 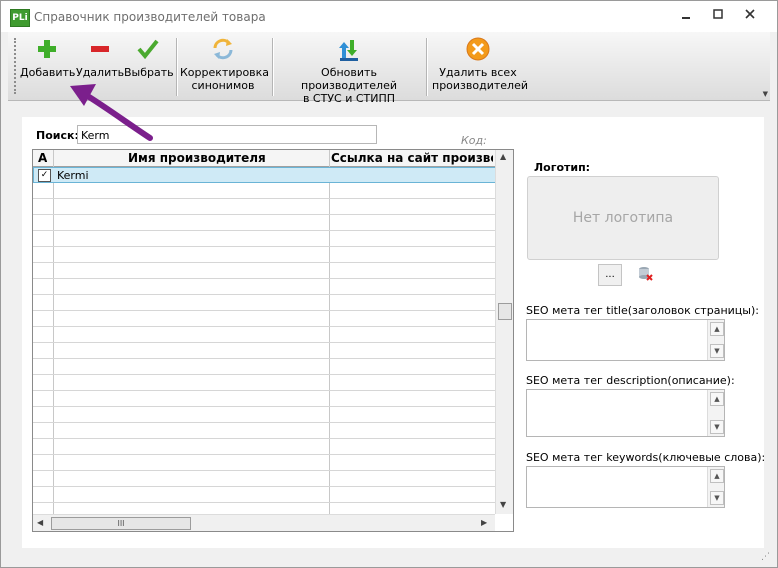 I want to click on annotation-arrow-line, so click(x=118, y=116).